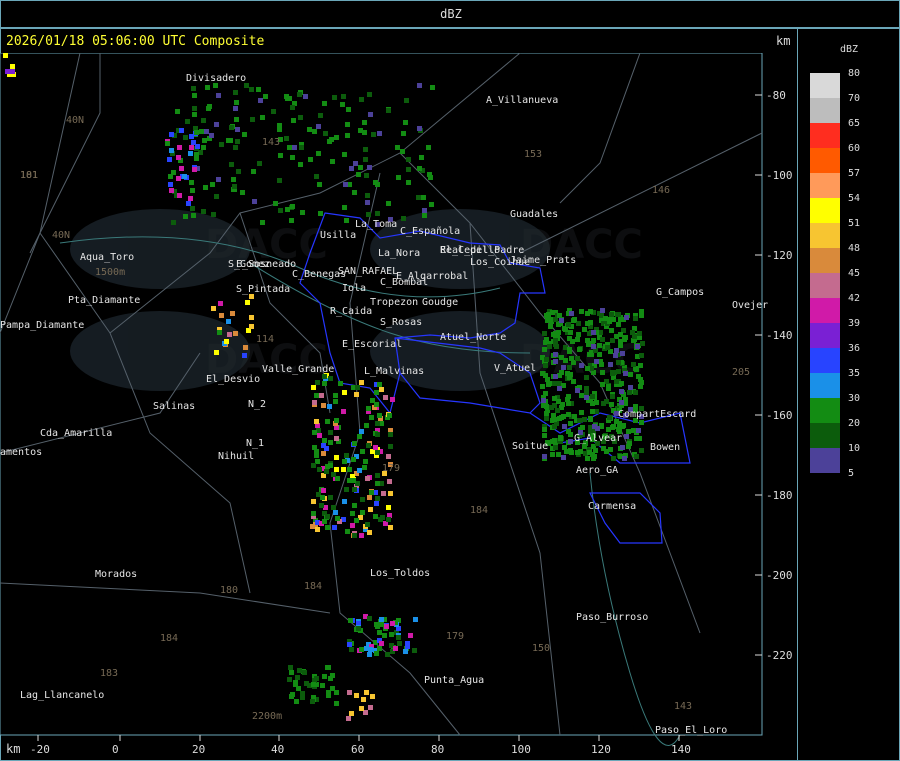 The width and height of the screenshot is (900, 761). I want to click on elevation-label: 183, so click(109, 673).